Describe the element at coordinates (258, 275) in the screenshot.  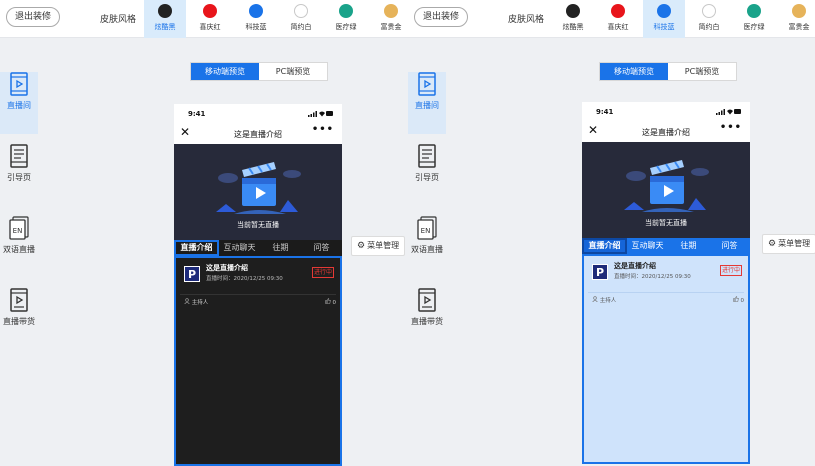
I see `live-info-card: P 这是直播介绍 直播时间：2020/12/25 09:30 进行中` at that location.